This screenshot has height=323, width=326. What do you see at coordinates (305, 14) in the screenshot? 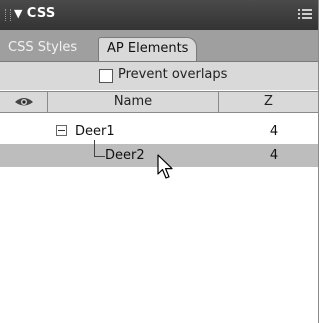
I see `panel-options-icon` at bounding box center [305, 14].